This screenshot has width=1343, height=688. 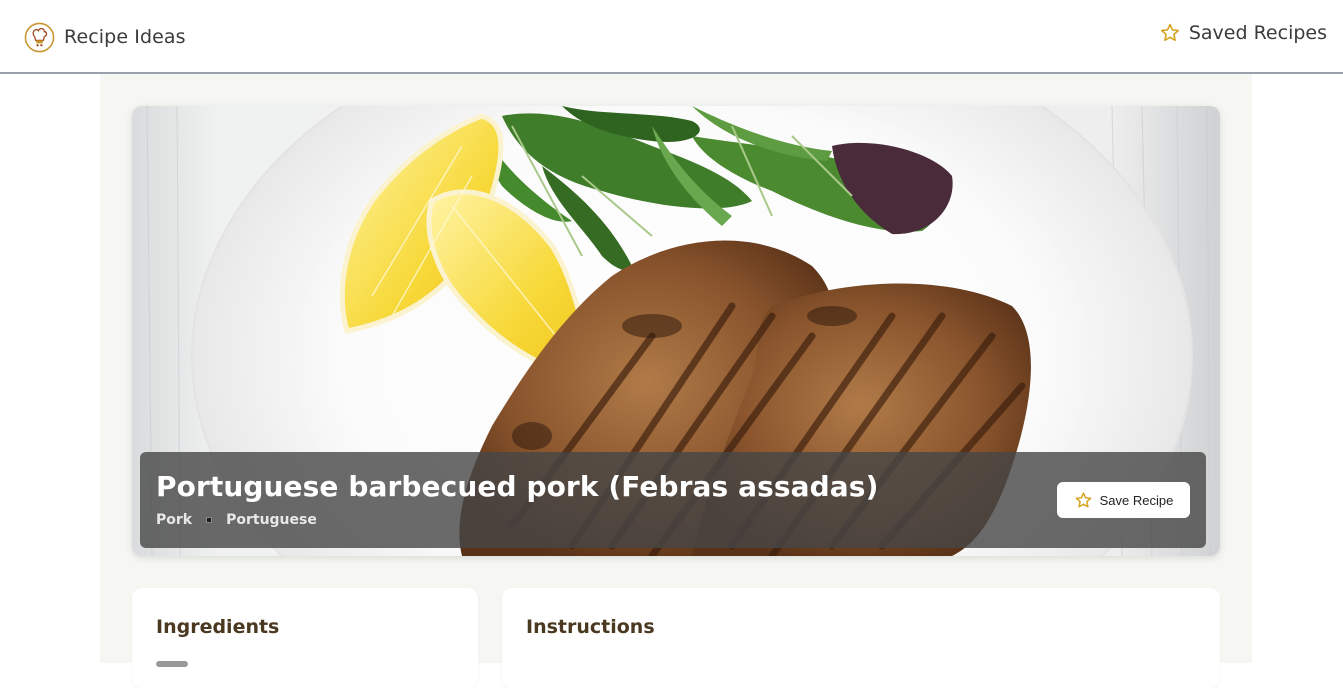 I want to click on tag-category: Pork, so click(x=174, y=520).